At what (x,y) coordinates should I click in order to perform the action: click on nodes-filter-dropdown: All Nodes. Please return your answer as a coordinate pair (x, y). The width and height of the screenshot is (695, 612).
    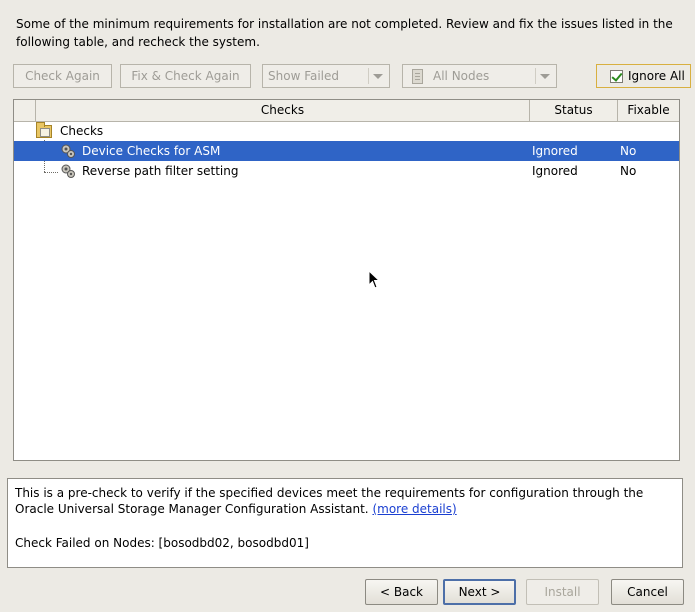
    Looking at the image, I should click on (479, 76).